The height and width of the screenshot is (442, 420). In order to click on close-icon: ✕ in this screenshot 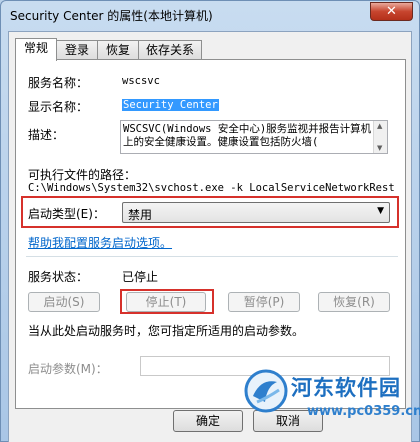, I will do `click(391, 11)`.